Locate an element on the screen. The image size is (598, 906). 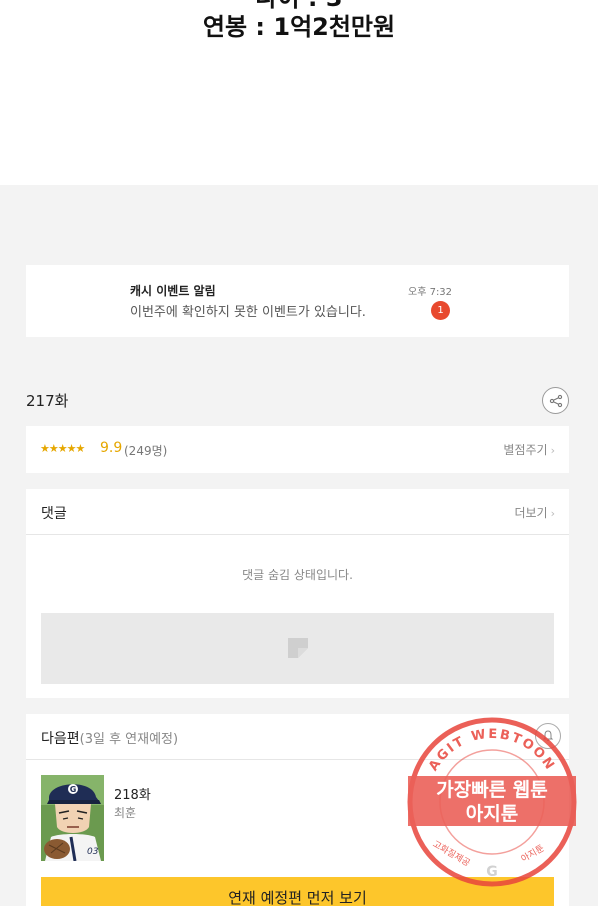
share-icon is located at coordinates (555, 400).